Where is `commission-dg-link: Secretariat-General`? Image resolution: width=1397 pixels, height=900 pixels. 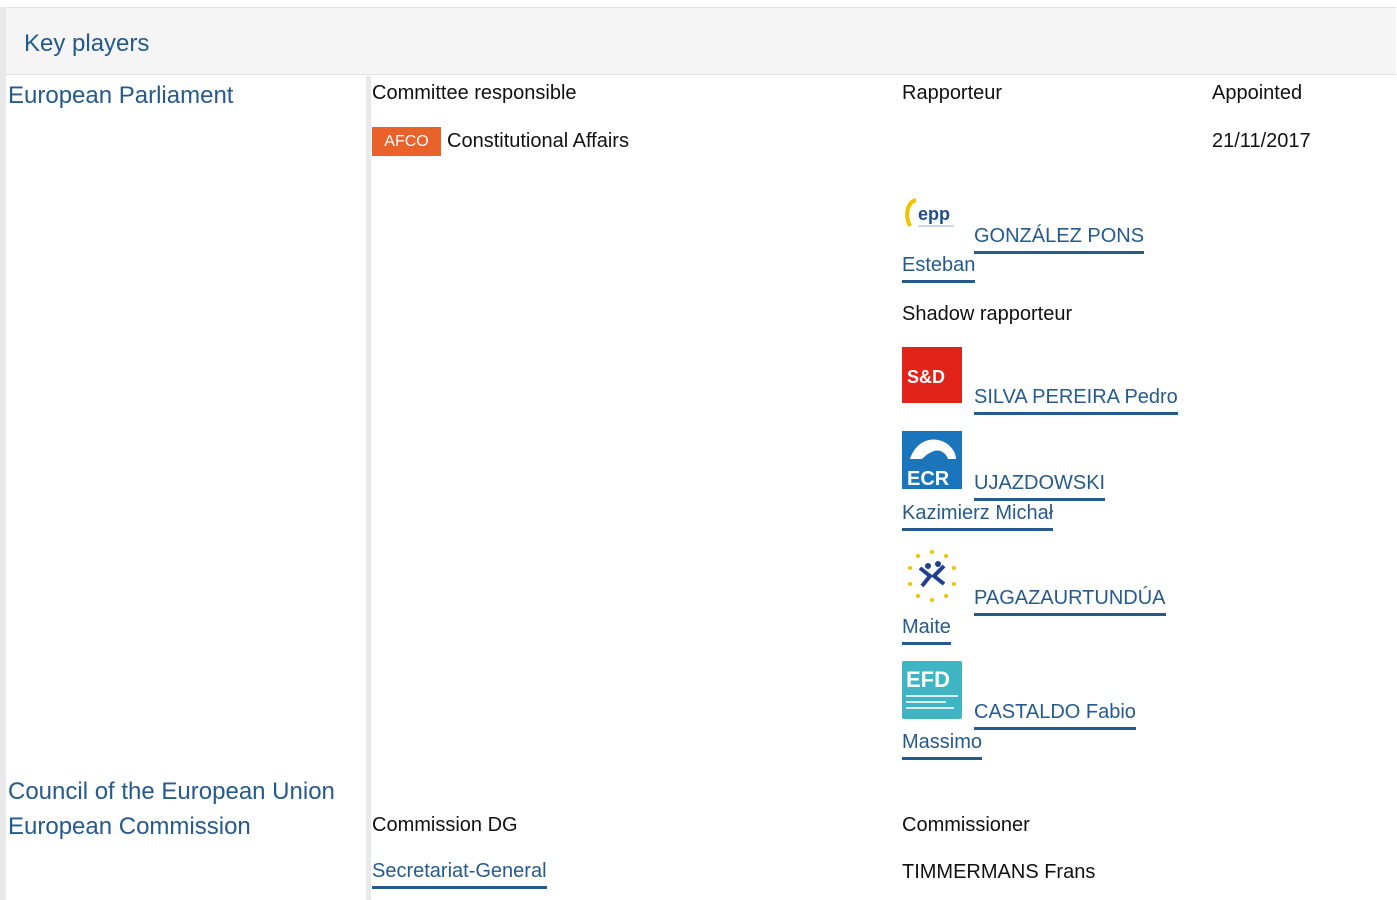
commission-dg-link: Secretariat-General is located at coordinates (459, 873).